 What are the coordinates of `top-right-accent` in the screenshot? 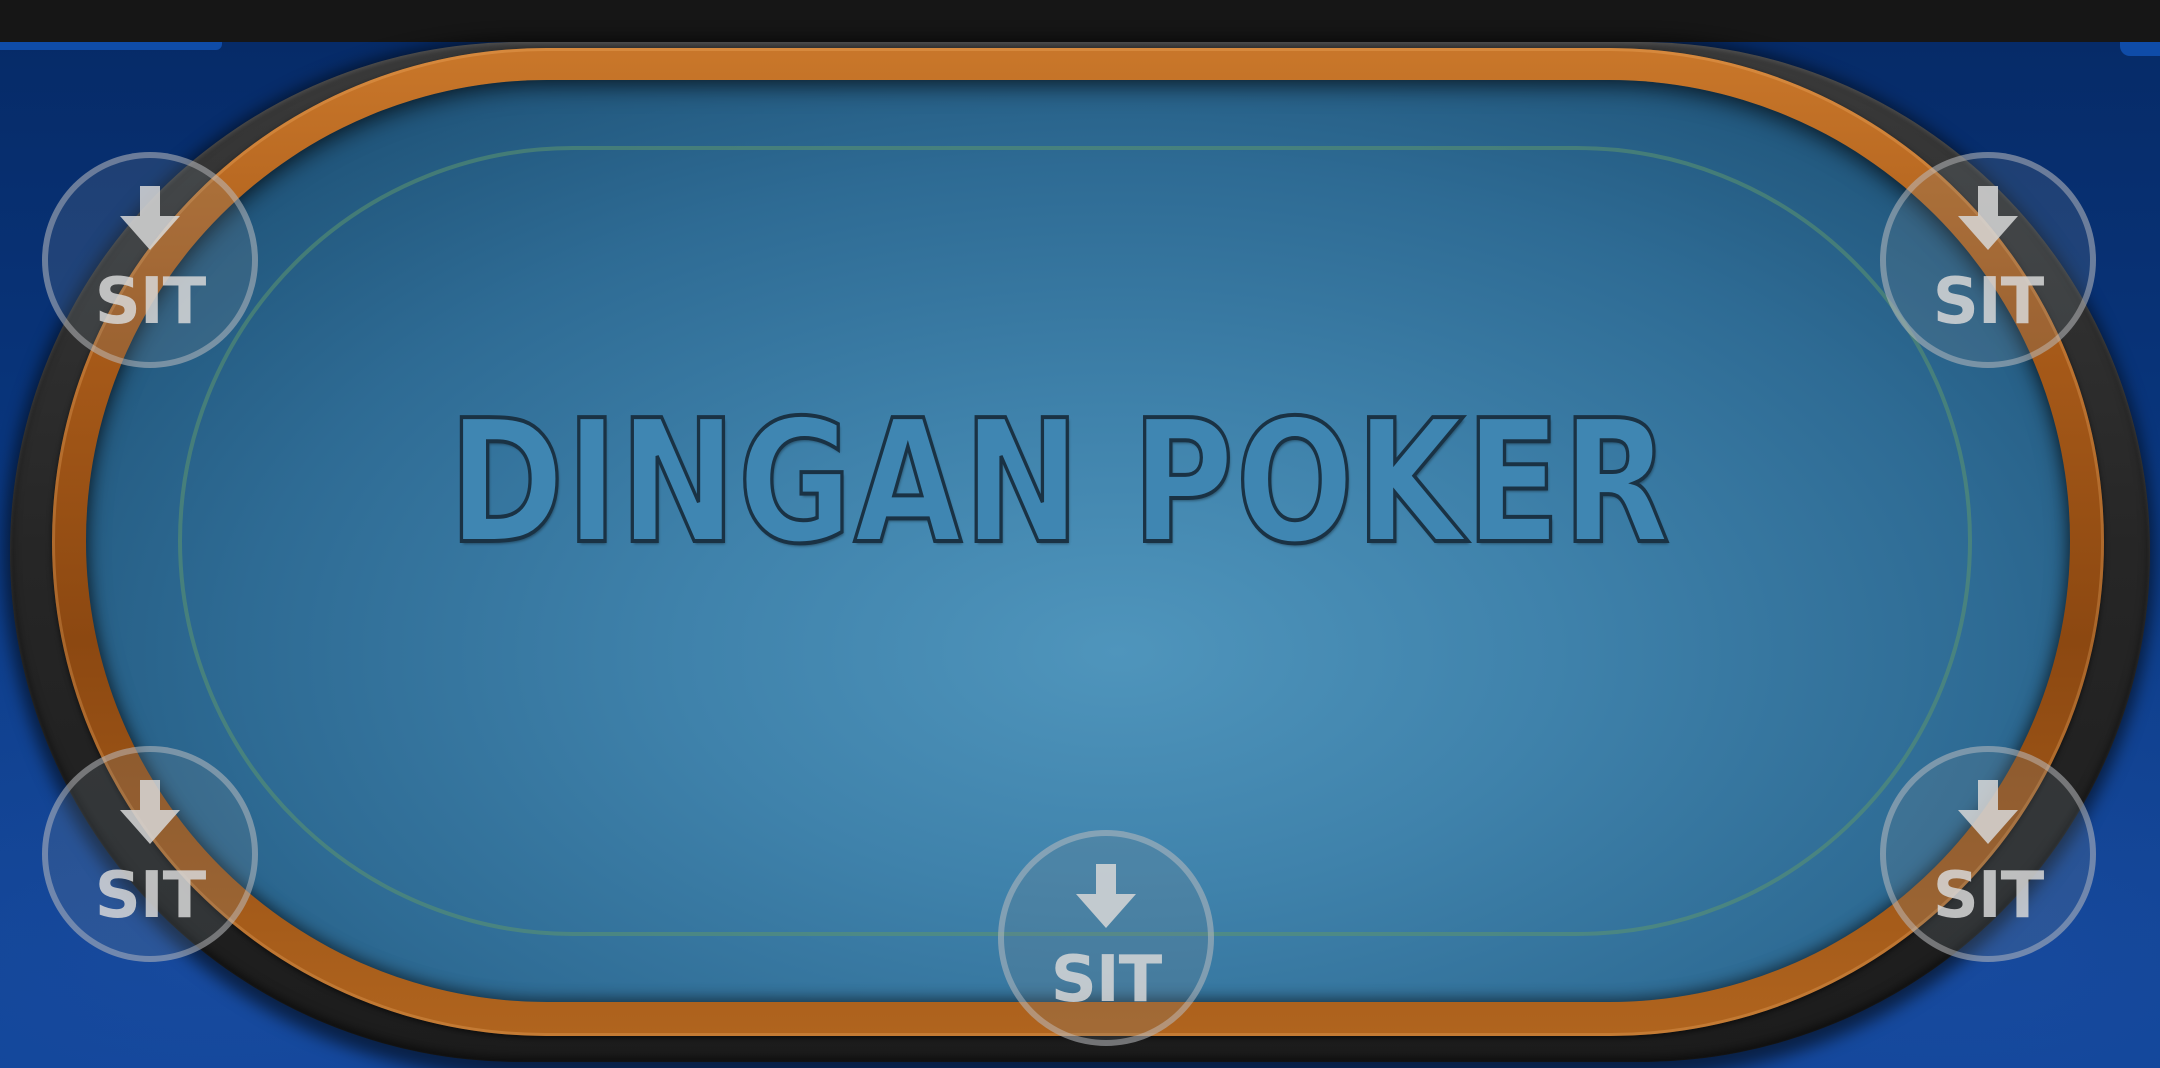 It's located at (2140, 49).